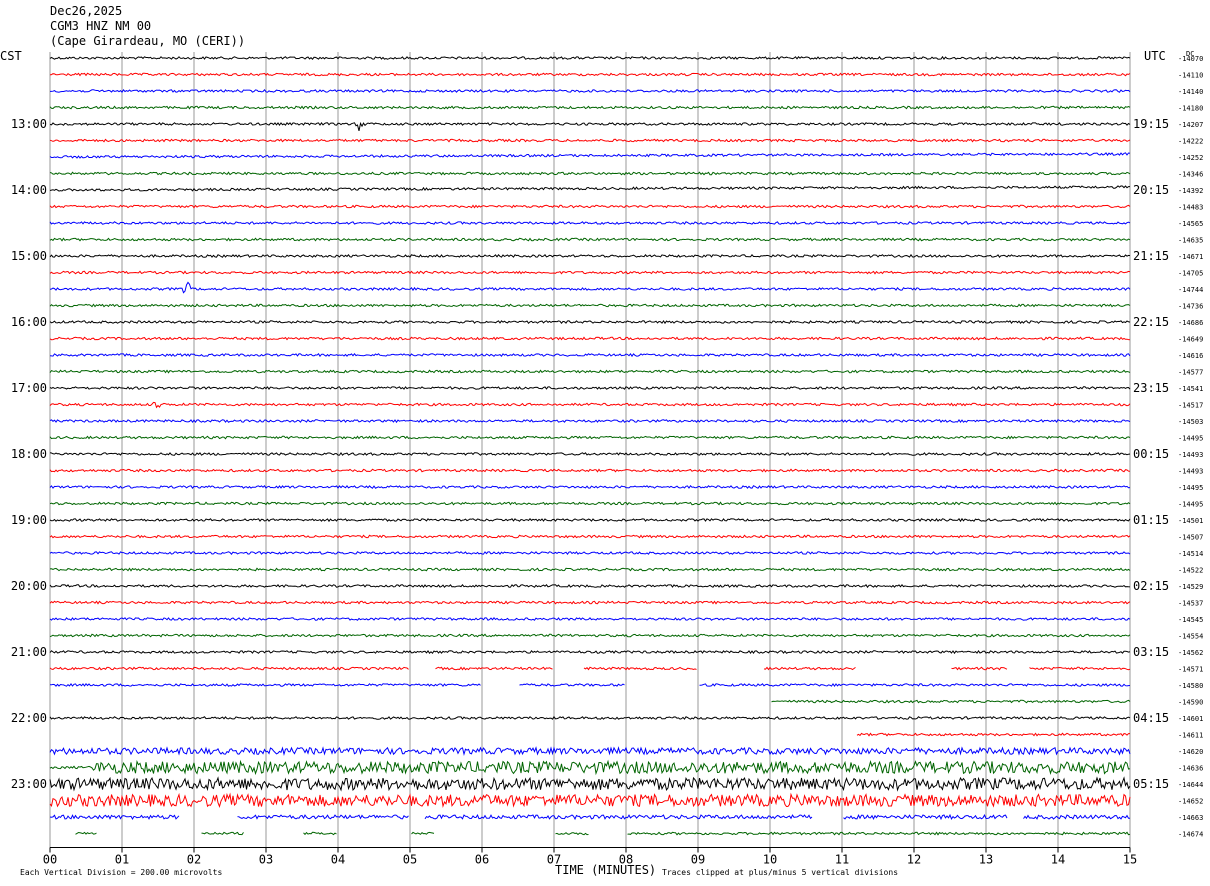 This screenshot has width=1210, height=886. I want to click on dc-offset-label: -14541, so click(1190, 389).